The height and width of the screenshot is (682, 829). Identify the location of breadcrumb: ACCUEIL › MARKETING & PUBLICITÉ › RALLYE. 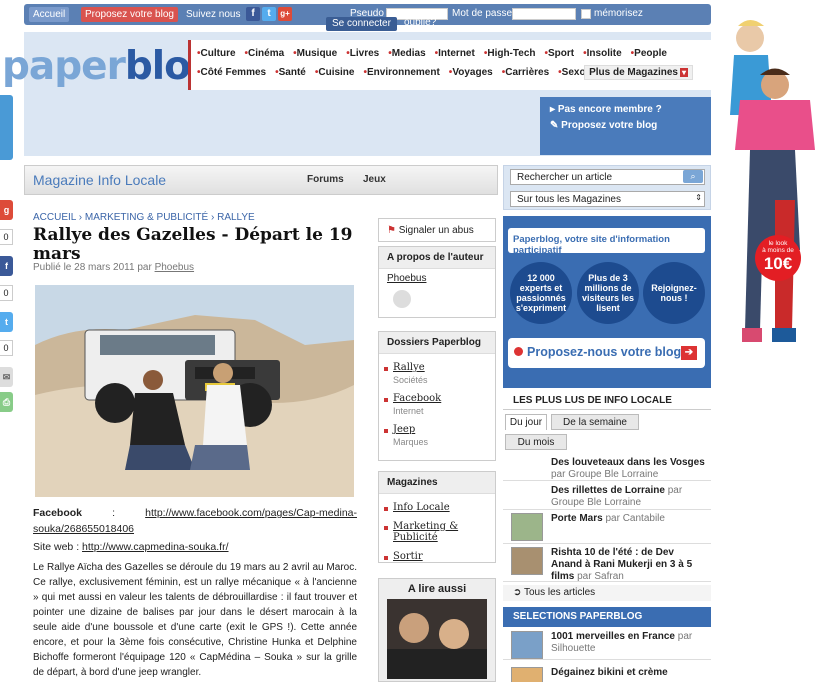
(144, 217).